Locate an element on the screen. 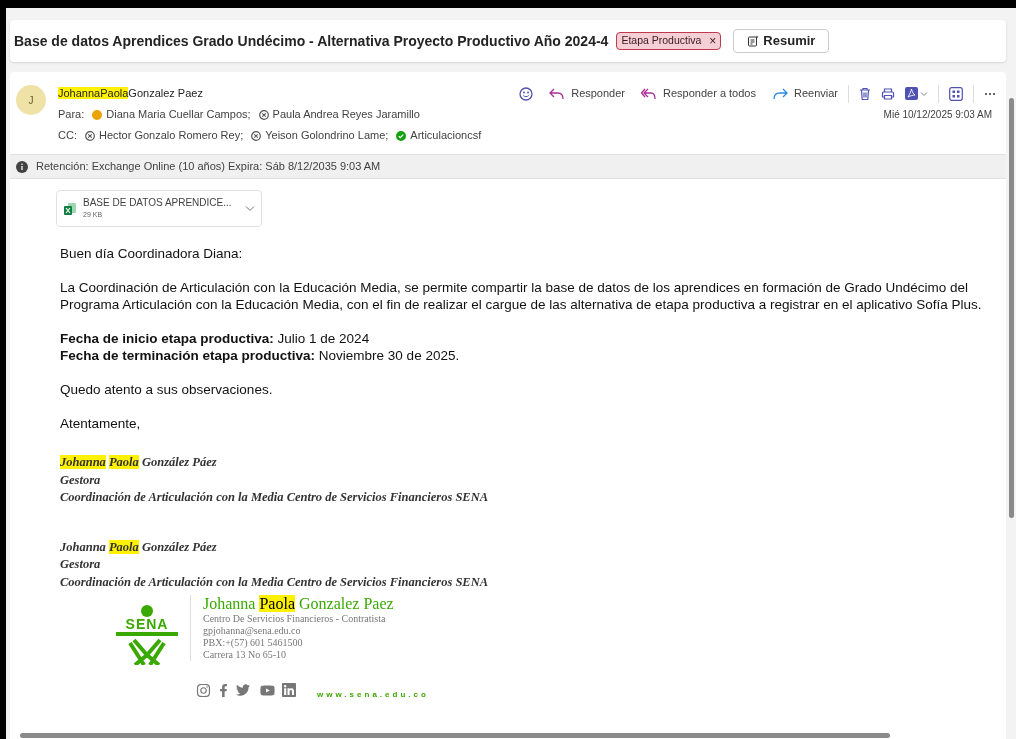 This screenshot has width=1016, height=739. reply-all-icon is located at coordinates (649, 93).